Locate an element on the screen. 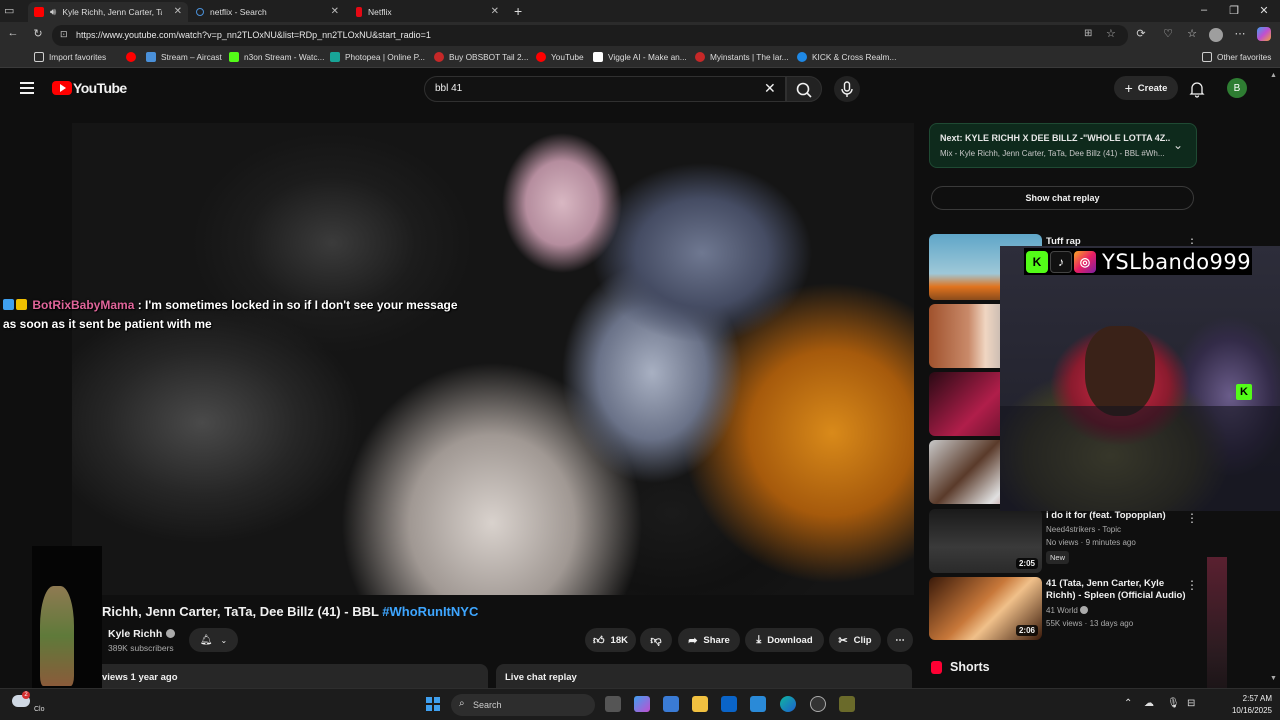  recommendation-title: i do it for (feat. Topopplan) is located at coordinates (1116, 516).